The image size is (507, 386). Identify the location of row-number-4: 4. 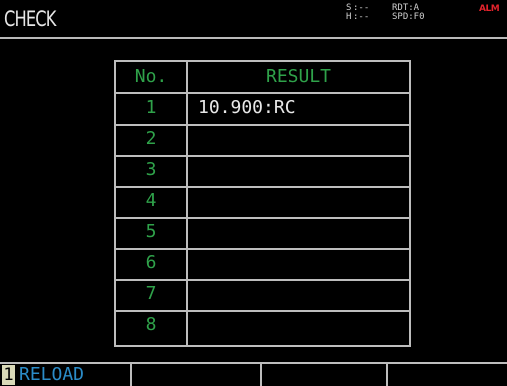
(151, 200).